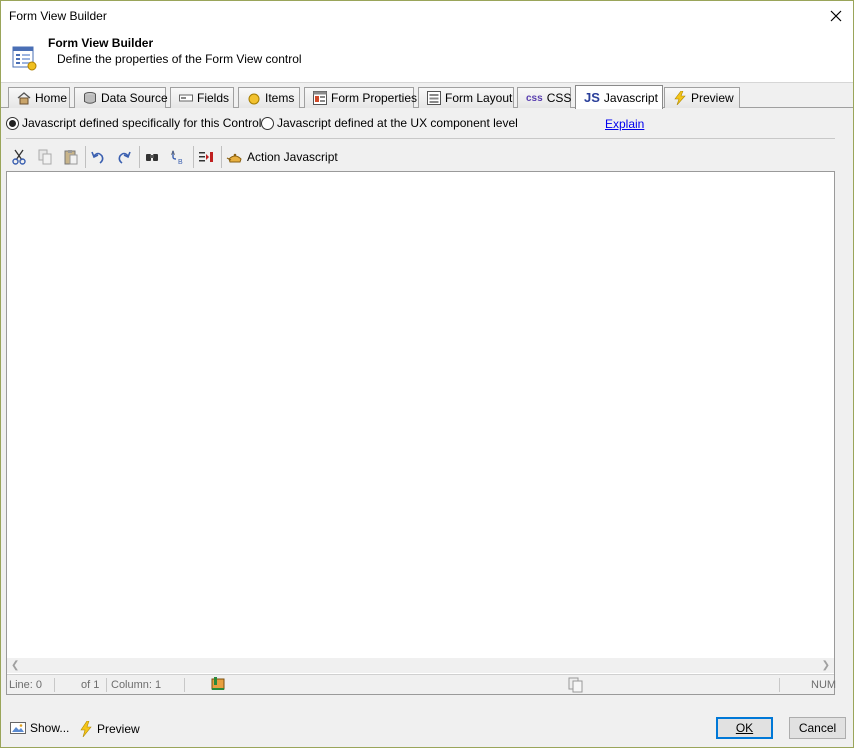 This screenshot has width=854, height=748. What do you see at coordinates (24, 98) in the screenshot?
I see `home-icon` at bounding box center [24, 98].